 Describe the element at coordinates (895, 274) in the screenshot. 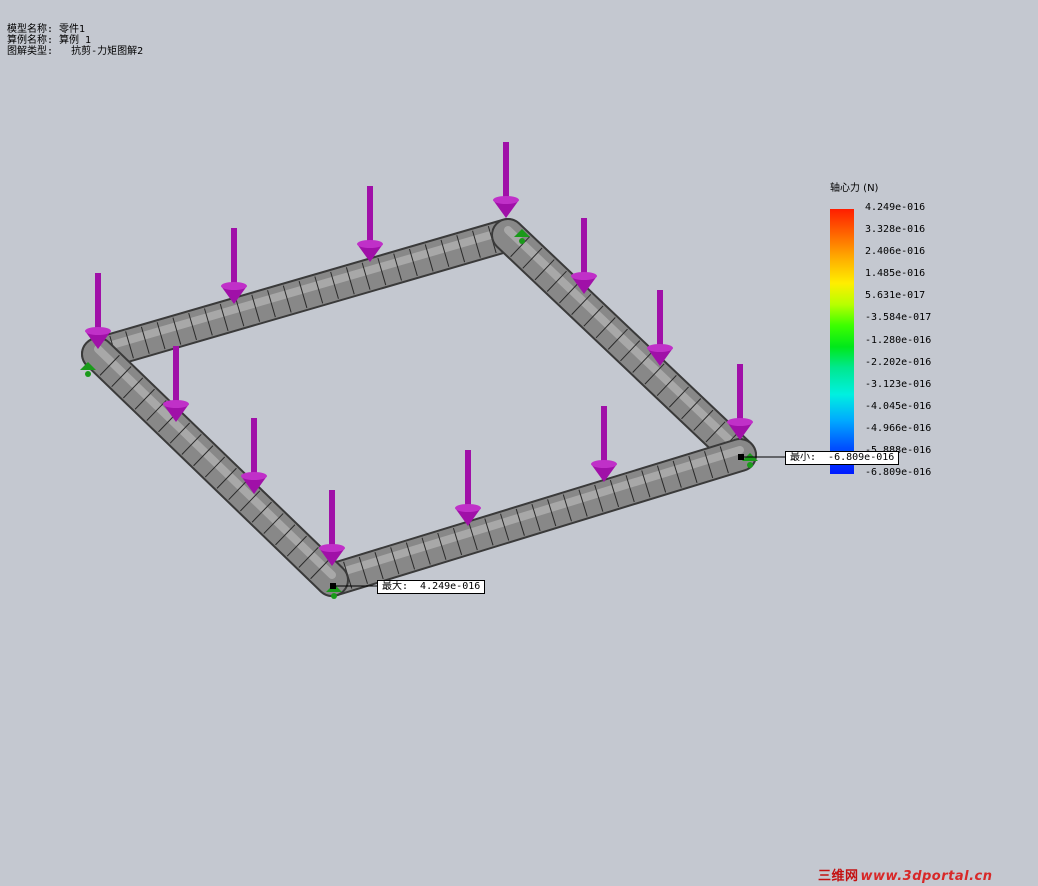

I see `legend-label: 1.485e-016` at that location.